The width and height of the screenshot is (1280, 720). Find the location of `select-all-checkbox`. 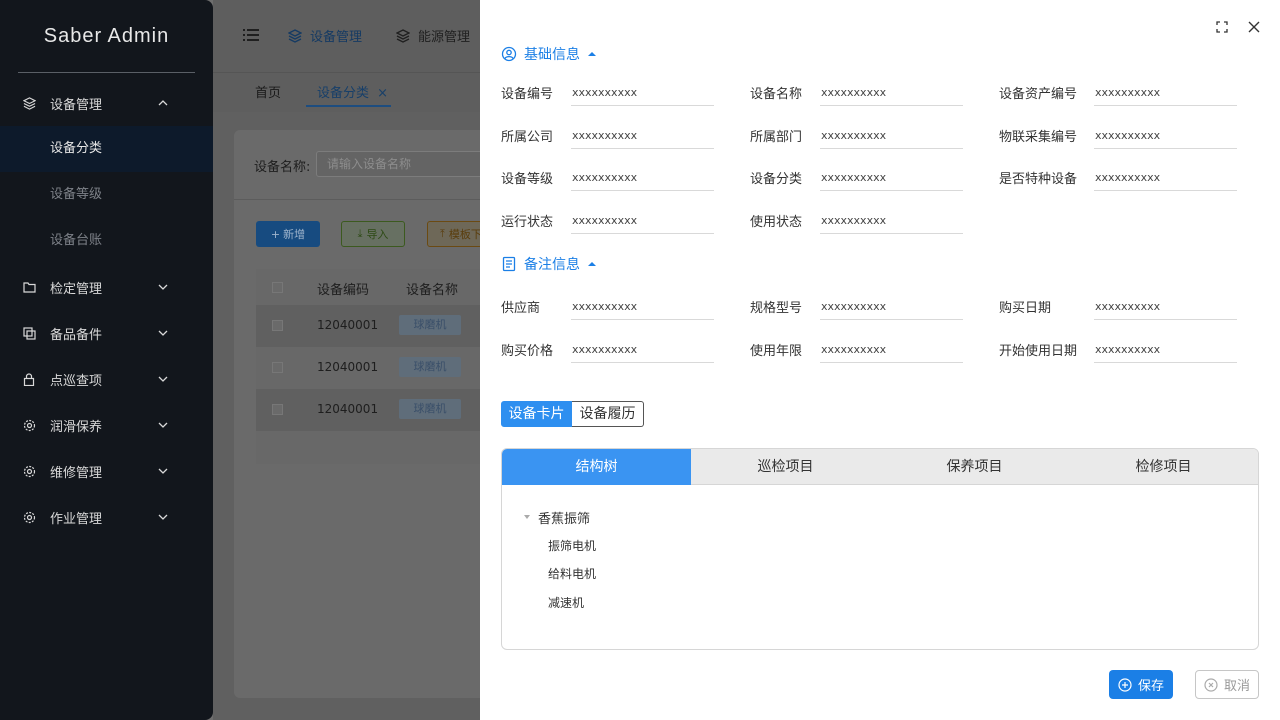

select-all-checkbox is located at coordinates (277, 287).